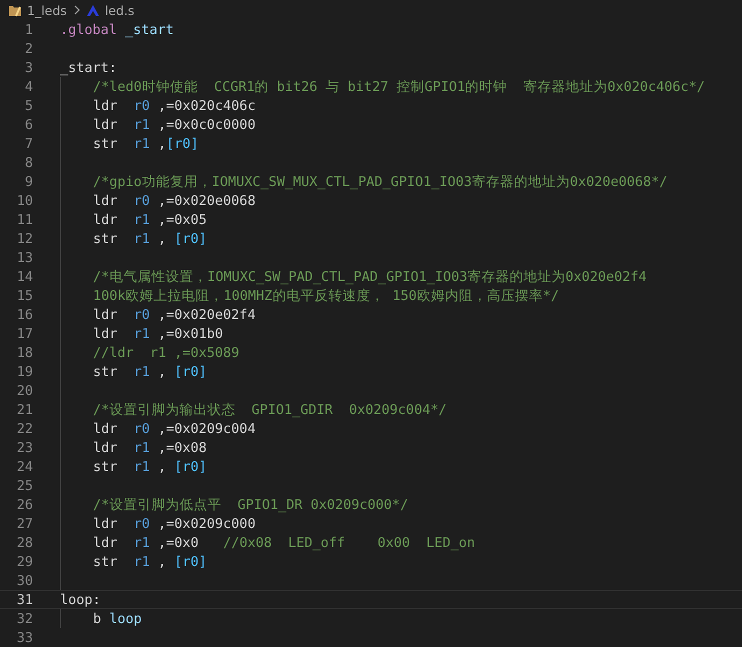 The width and height of the screenshot is (742, 647). I want to click on code-line: /*gpio功能复用，IOMUXC_SW_MUX_CTL_PAD_GPIO1_IO03寄存器的地址为0x020e0068*/, so click(380, 181).